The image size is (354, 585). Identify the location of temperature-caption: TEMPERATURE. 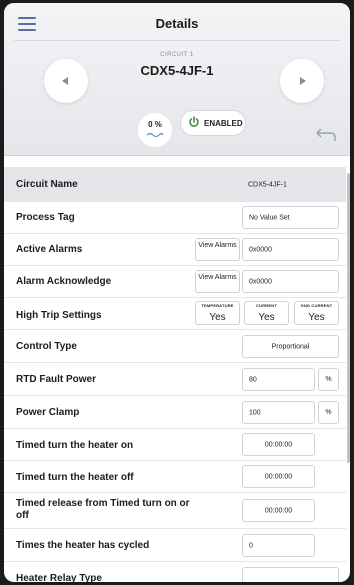
(217, 305).